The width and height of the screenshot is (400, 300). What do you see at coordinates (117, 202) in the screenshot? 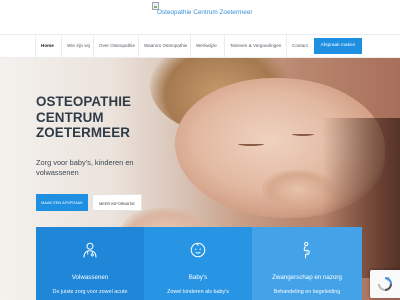
I see `more-info-button: MEER INFORMATIE` at bounding box center [117, 202].